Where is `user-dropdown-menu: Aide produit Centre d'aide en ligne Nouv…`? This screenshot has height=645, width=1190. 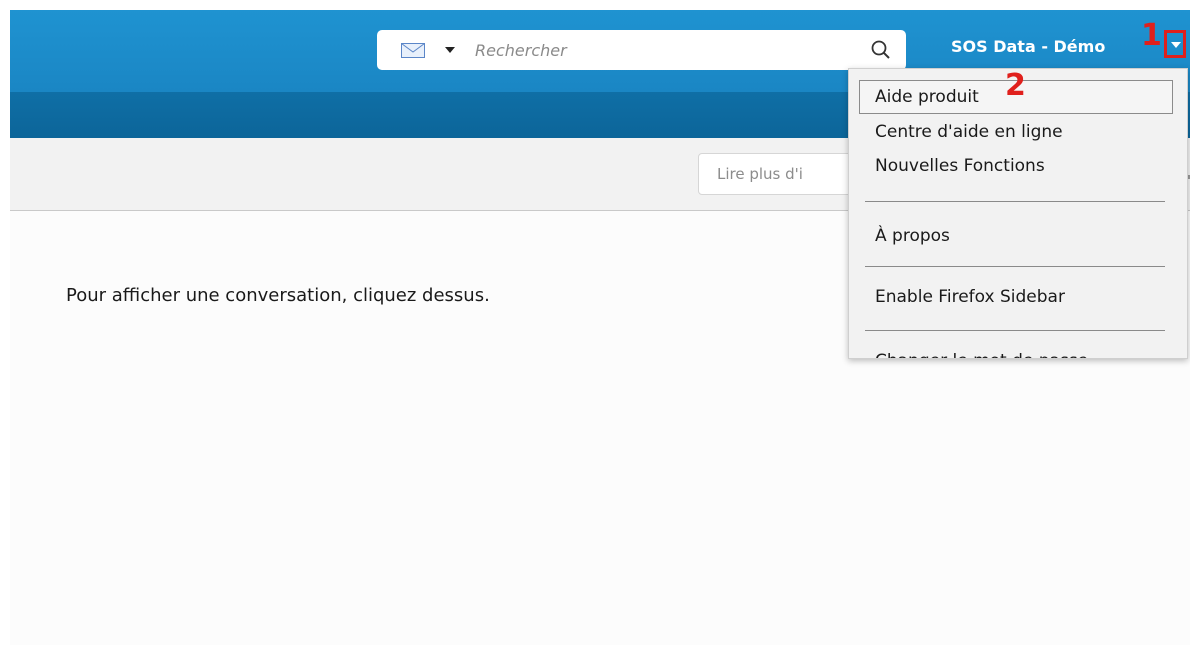
user-dropdown-menu: Aide produit Centre d'aide en ligne Nouv… is located at coordinates (1018, 213).